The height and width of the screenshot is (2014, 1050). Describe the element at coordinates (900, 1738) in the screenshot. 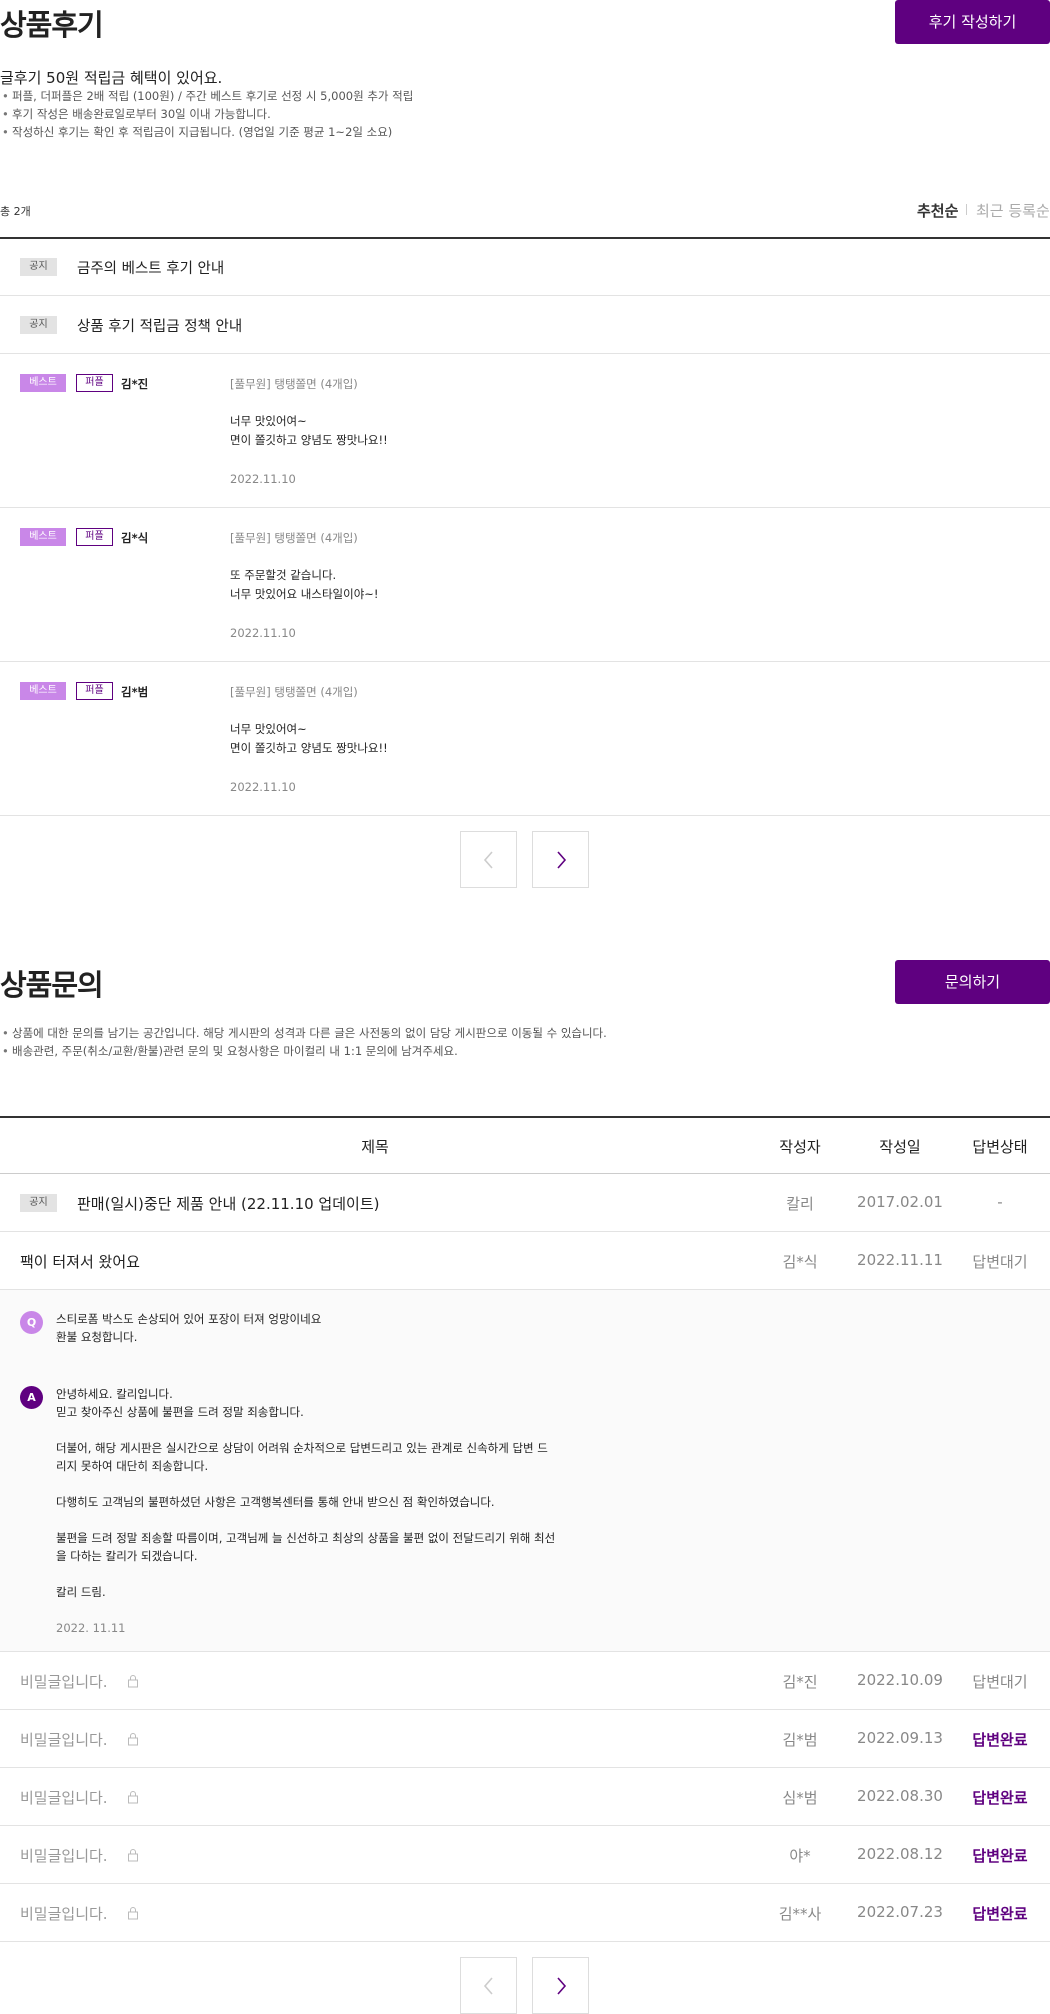

I see `inquiry-date: 2022.09.13` at that location.